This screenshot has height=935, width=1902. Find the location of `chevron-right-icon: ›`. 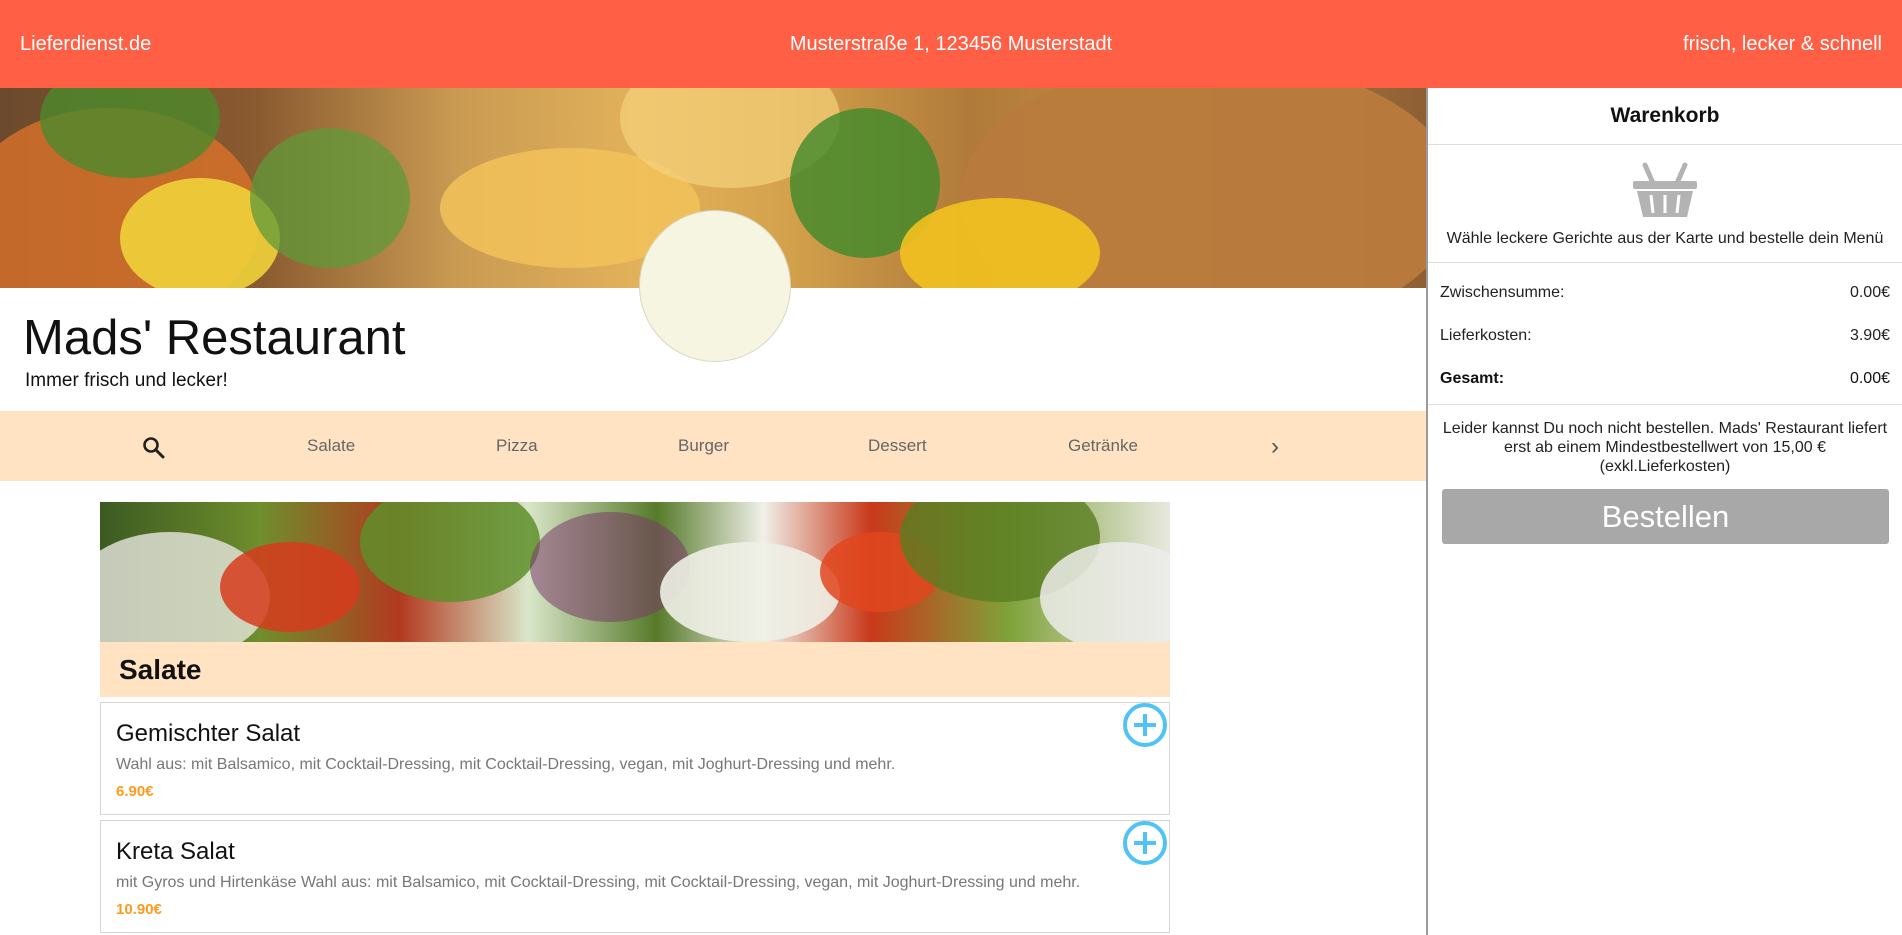

chevron-right-icon: › is located at coordinates (1275, 447).